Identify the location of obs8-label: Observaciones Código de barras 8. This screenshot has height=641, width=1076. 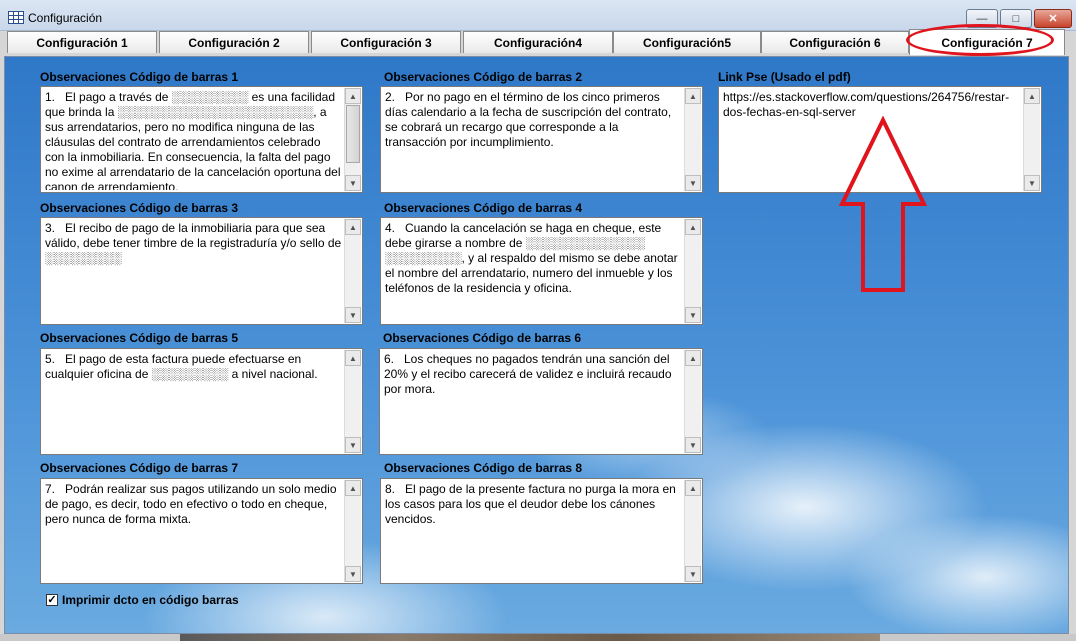
(483, 468).